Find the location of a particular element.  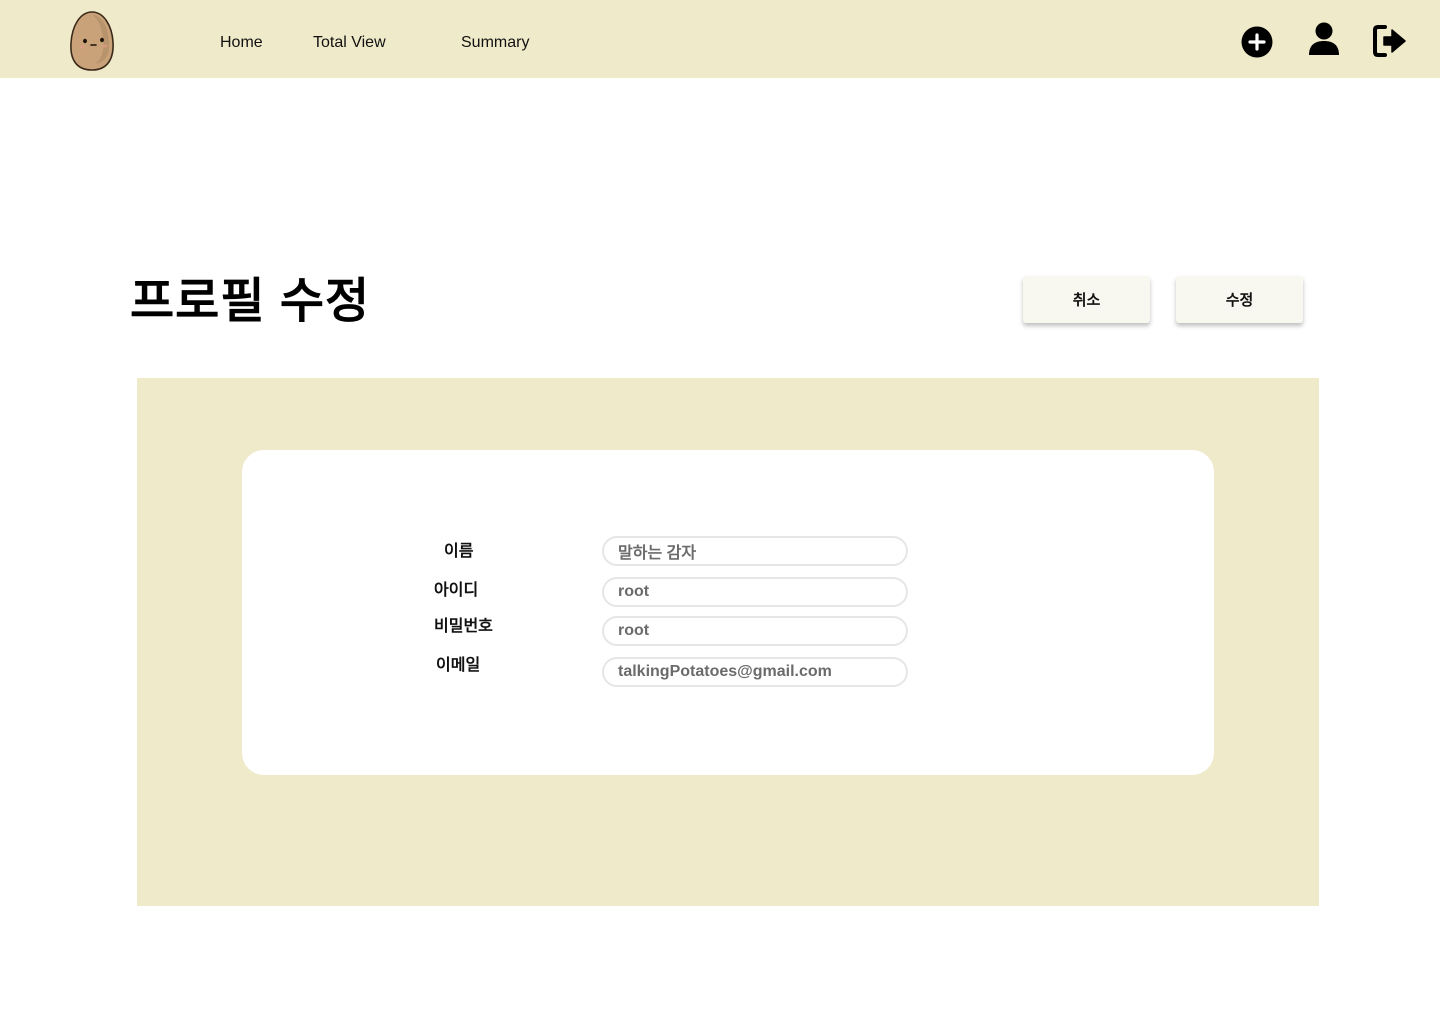

potato-mascot-icon is located at coordinates (92, 41).